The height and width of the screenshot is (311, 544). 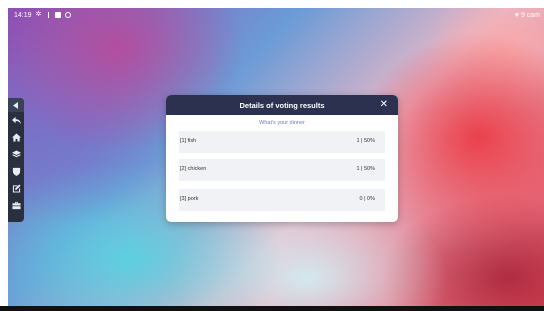 I want to click on home-icon, so click(x=16, y=137).